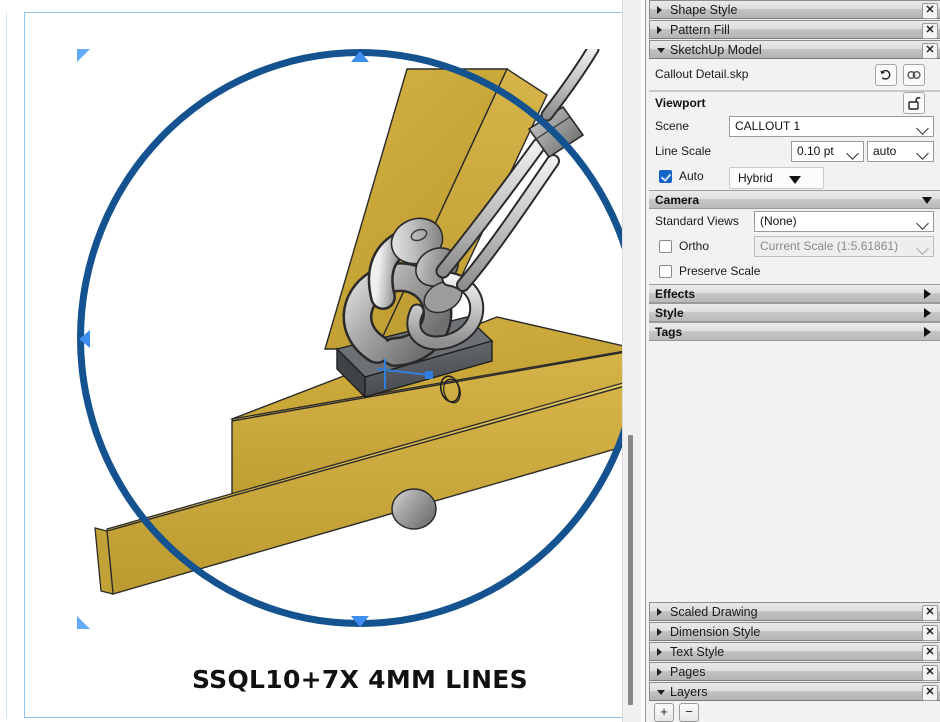 This screenshot has width=940, height=722. What do you see at coordinates (794, 331) in the screenshot?
I see `group-header-tags: Tags` at bounding box center [794, 331].